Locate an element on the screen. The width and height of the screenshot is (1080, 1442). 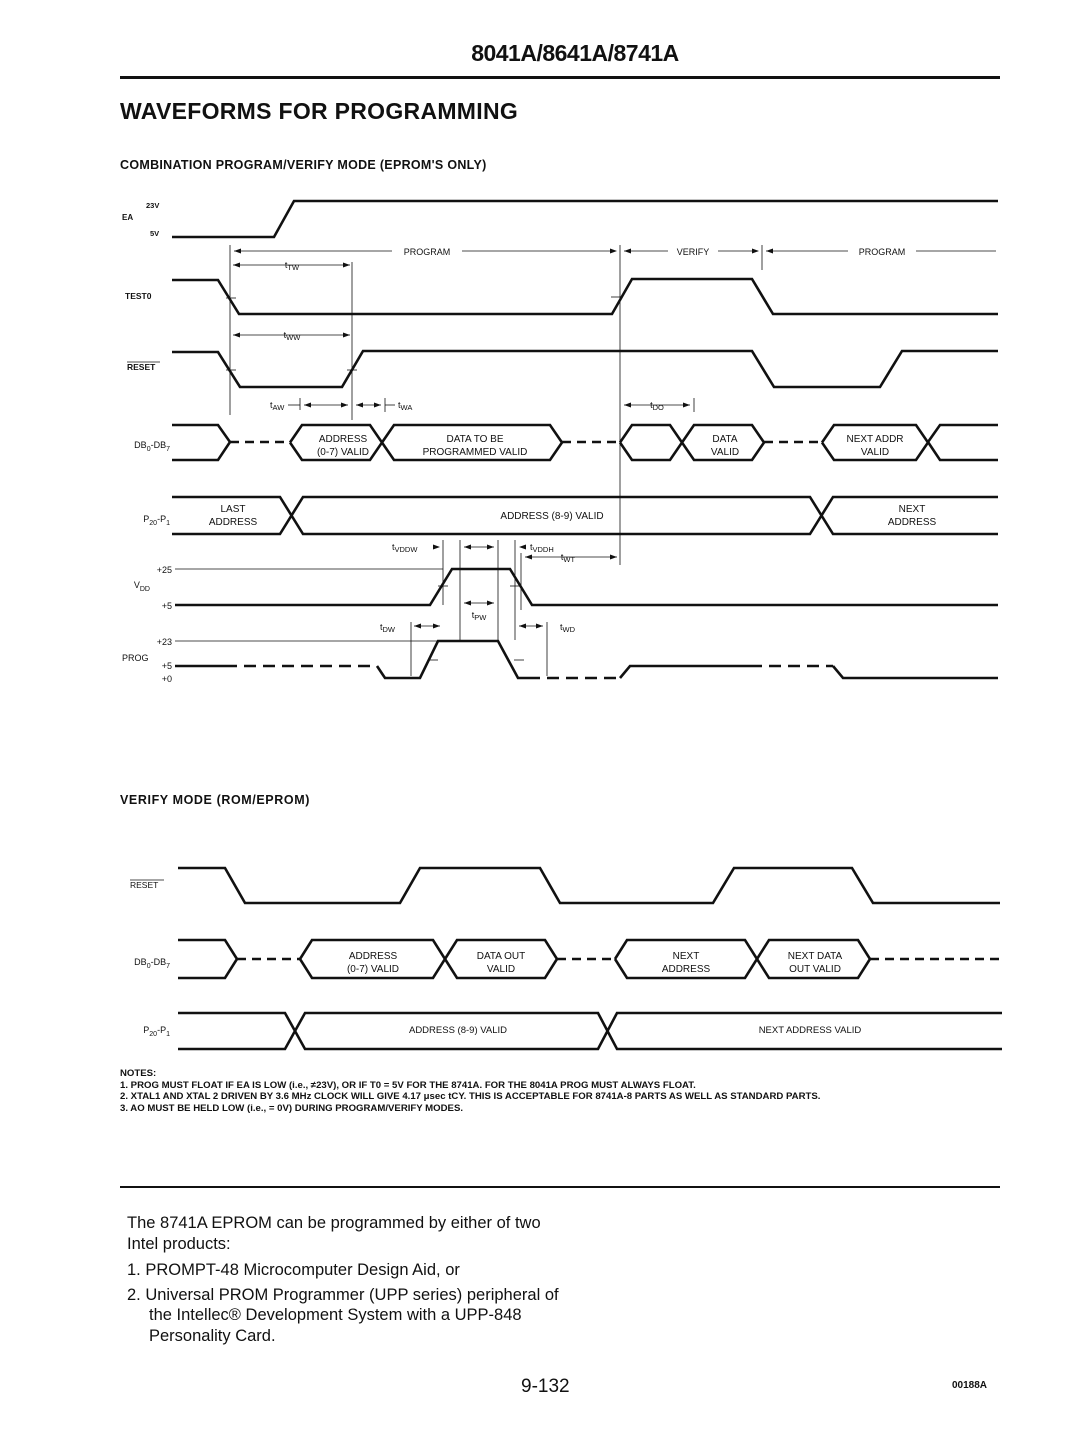
ttw-dimension-arrow-right is located at coordinates (346, 265).